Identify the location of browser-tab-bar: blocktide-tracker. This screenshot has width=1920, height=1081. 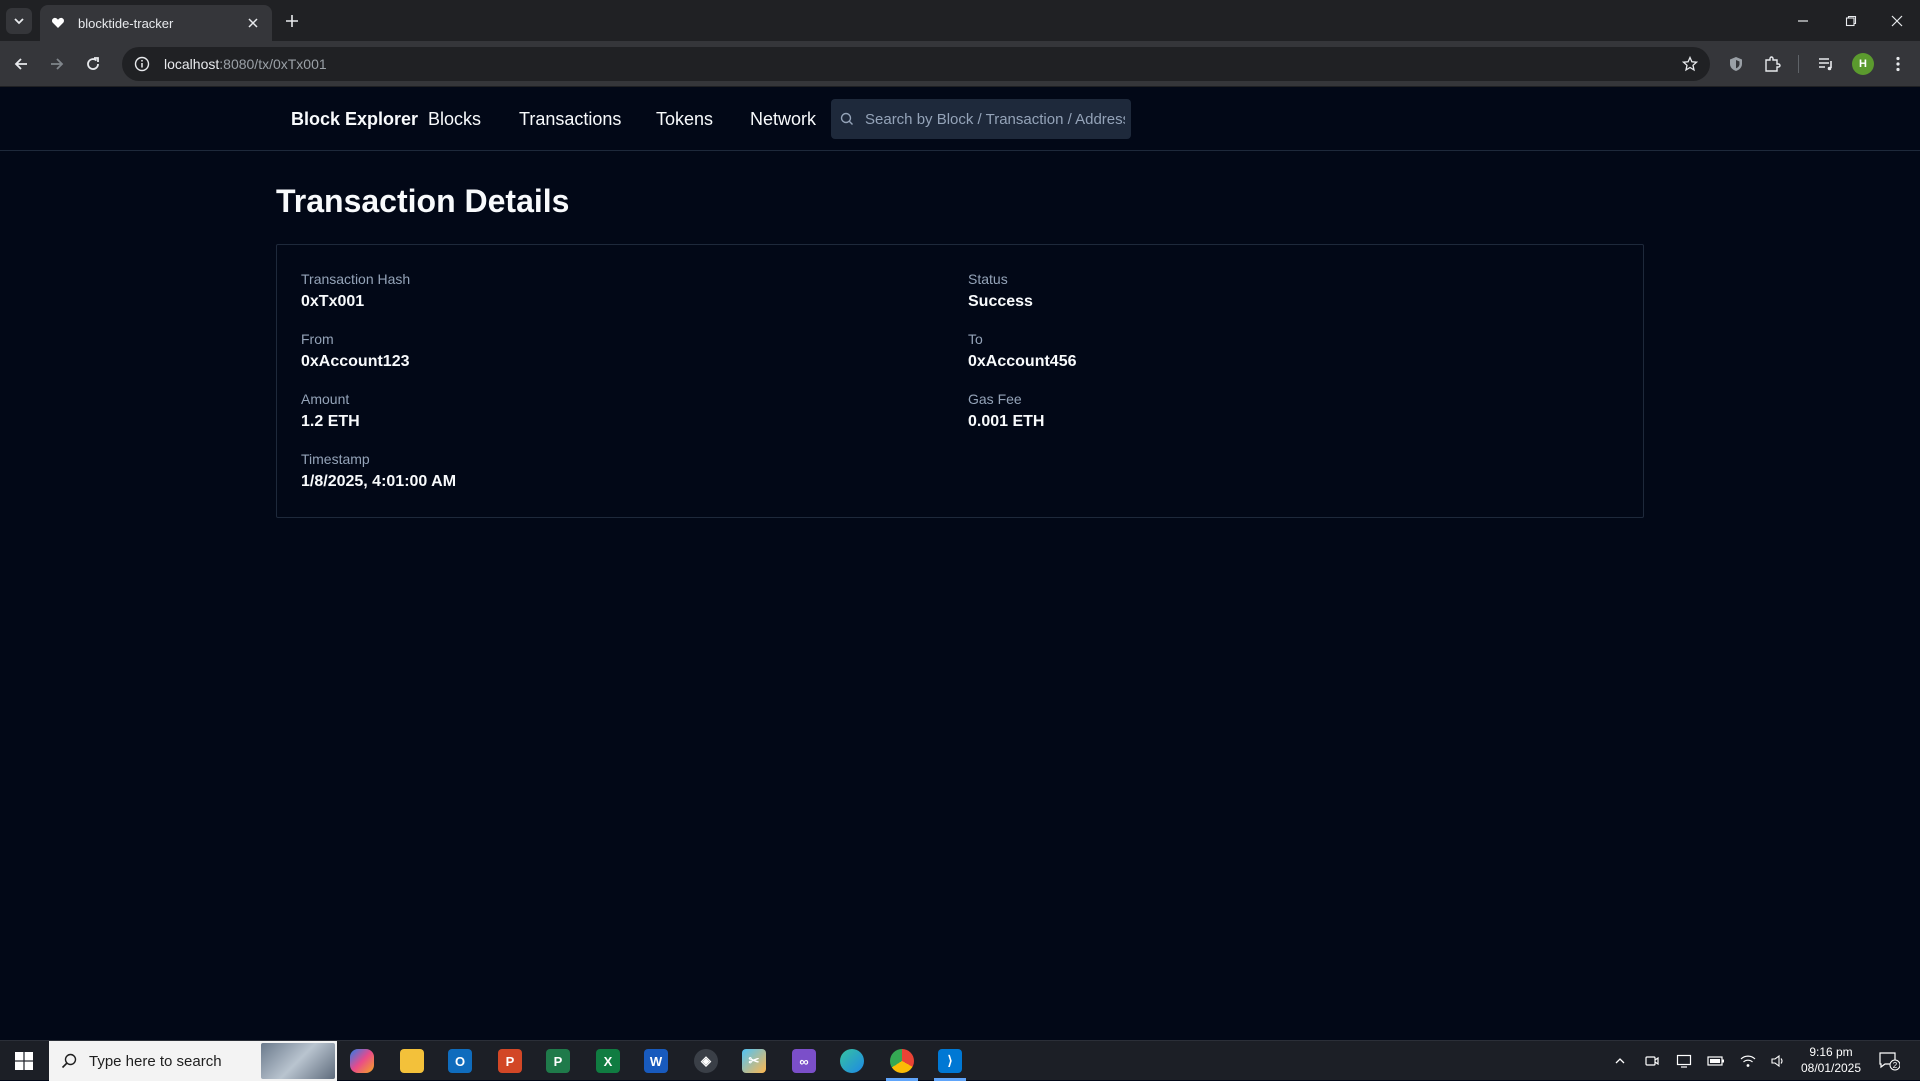
(960, 20).